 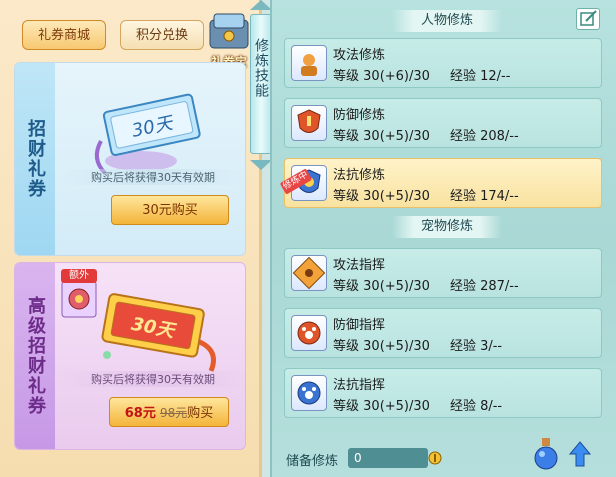 What do you see at coordinates (147, 134) in the screenshot?
I see `voucher-ticket-image: 30天` at bounding box center [147, 134].